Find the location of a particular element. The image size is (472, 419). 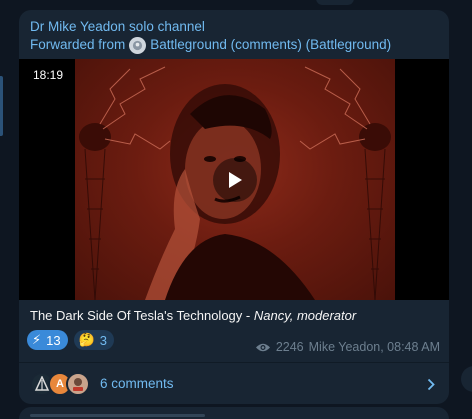

reaction-thinking: 🤔 3 is located at coordinates (94, 340).